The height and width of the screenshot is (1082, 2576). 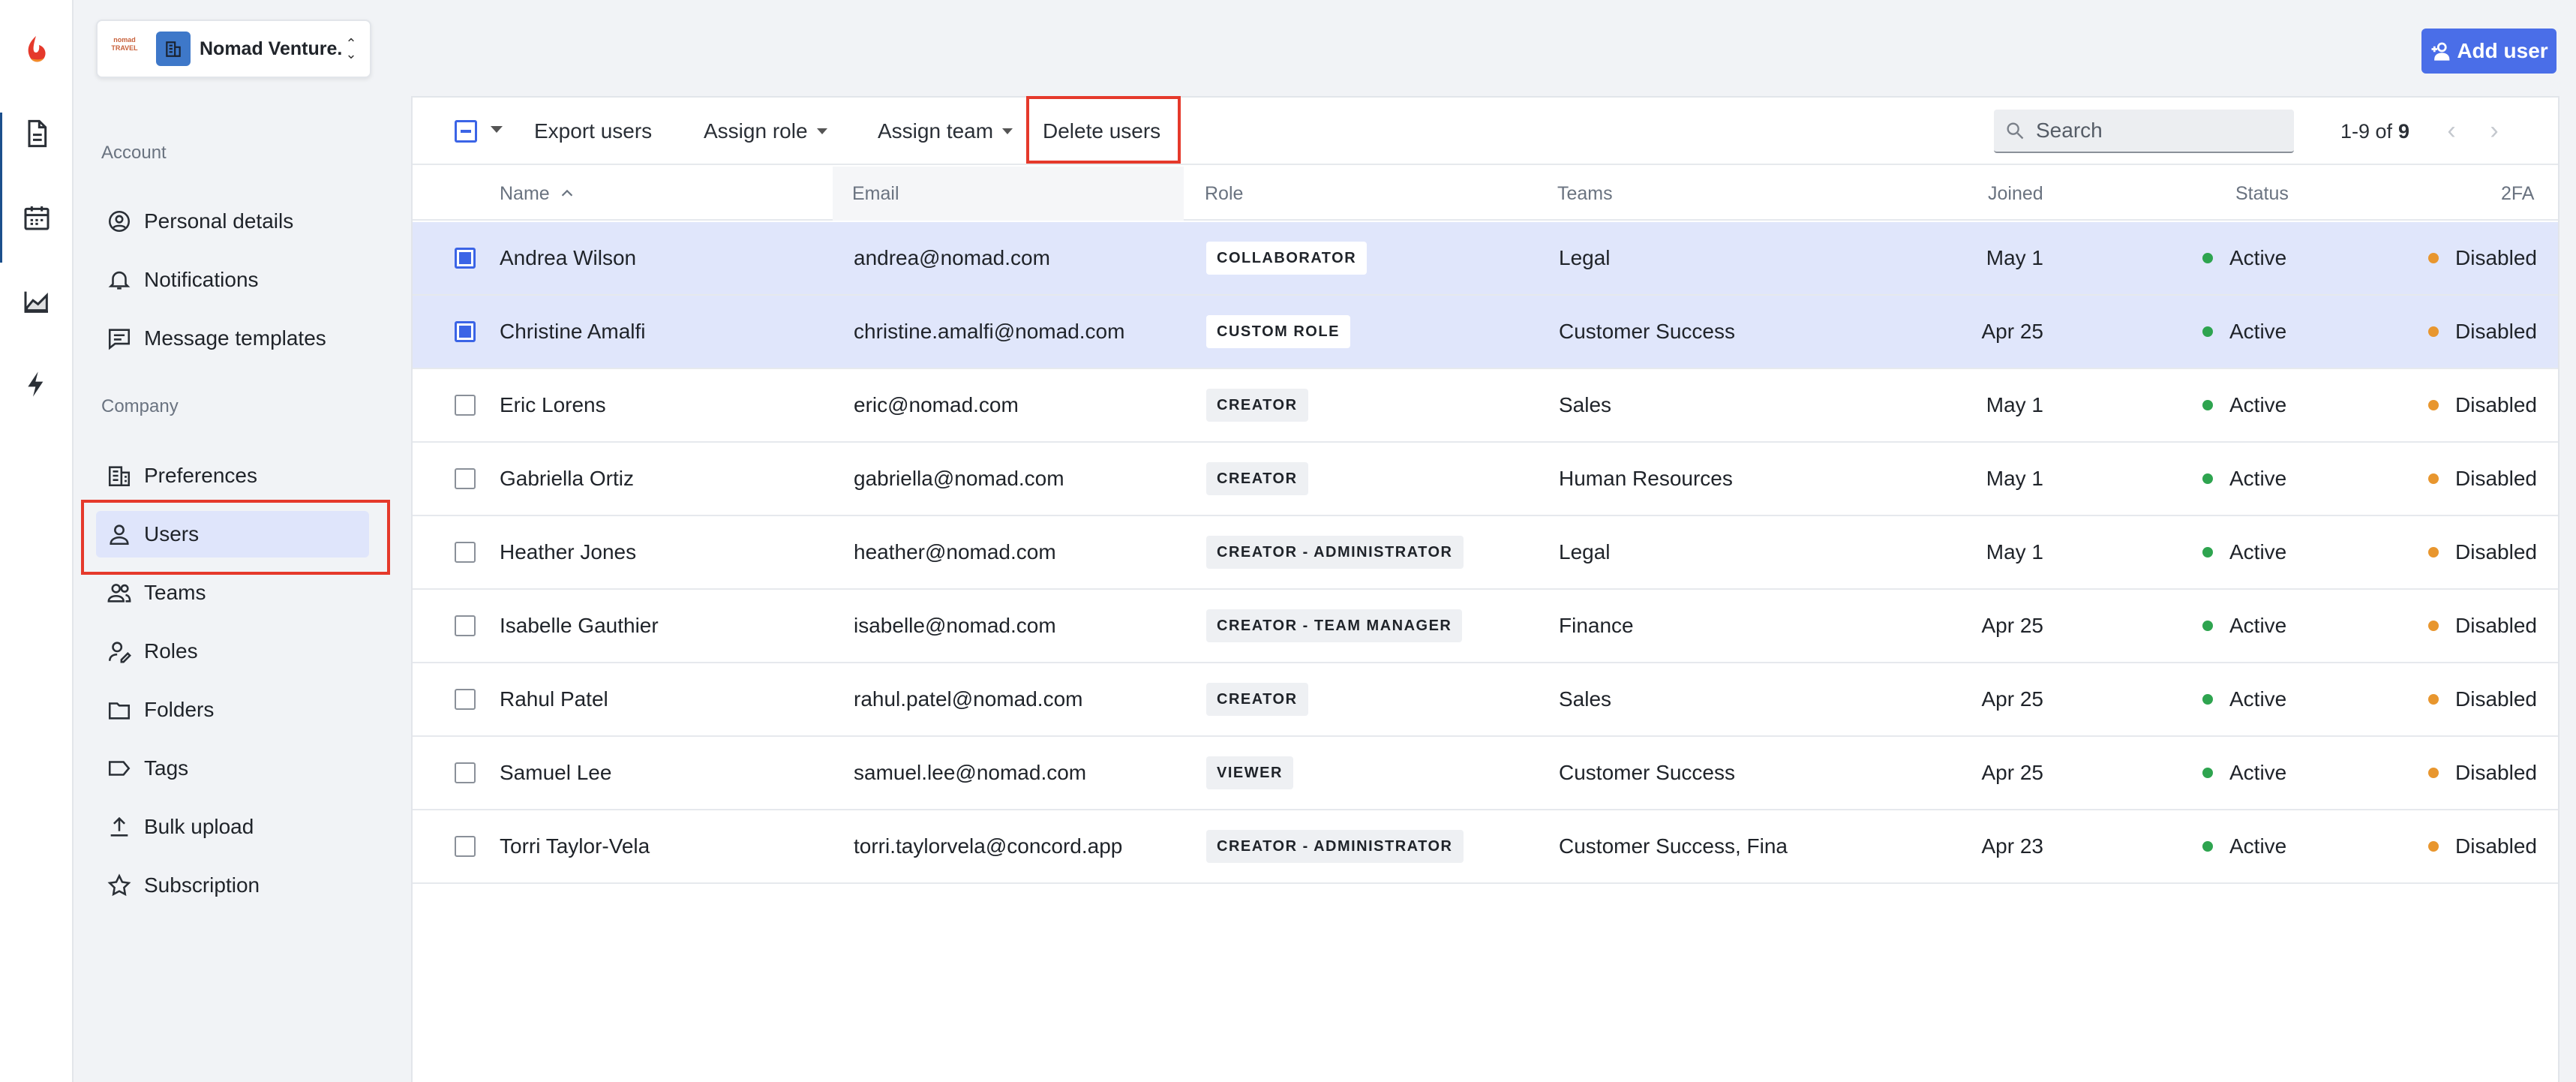 I want to click on column-header-teams: Teams, so click(x=1585, y=194).